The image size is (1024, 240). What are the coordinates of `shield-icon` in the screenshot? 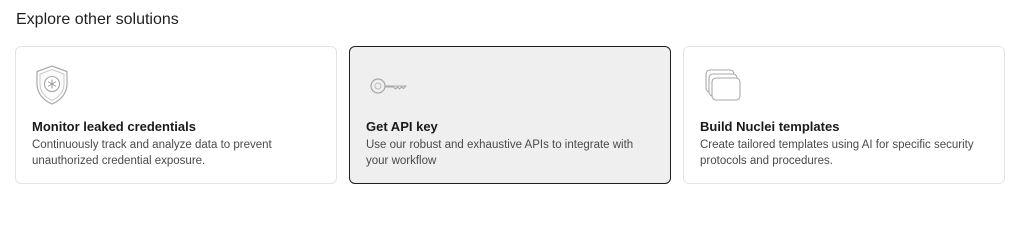 It's located at (54, 85).